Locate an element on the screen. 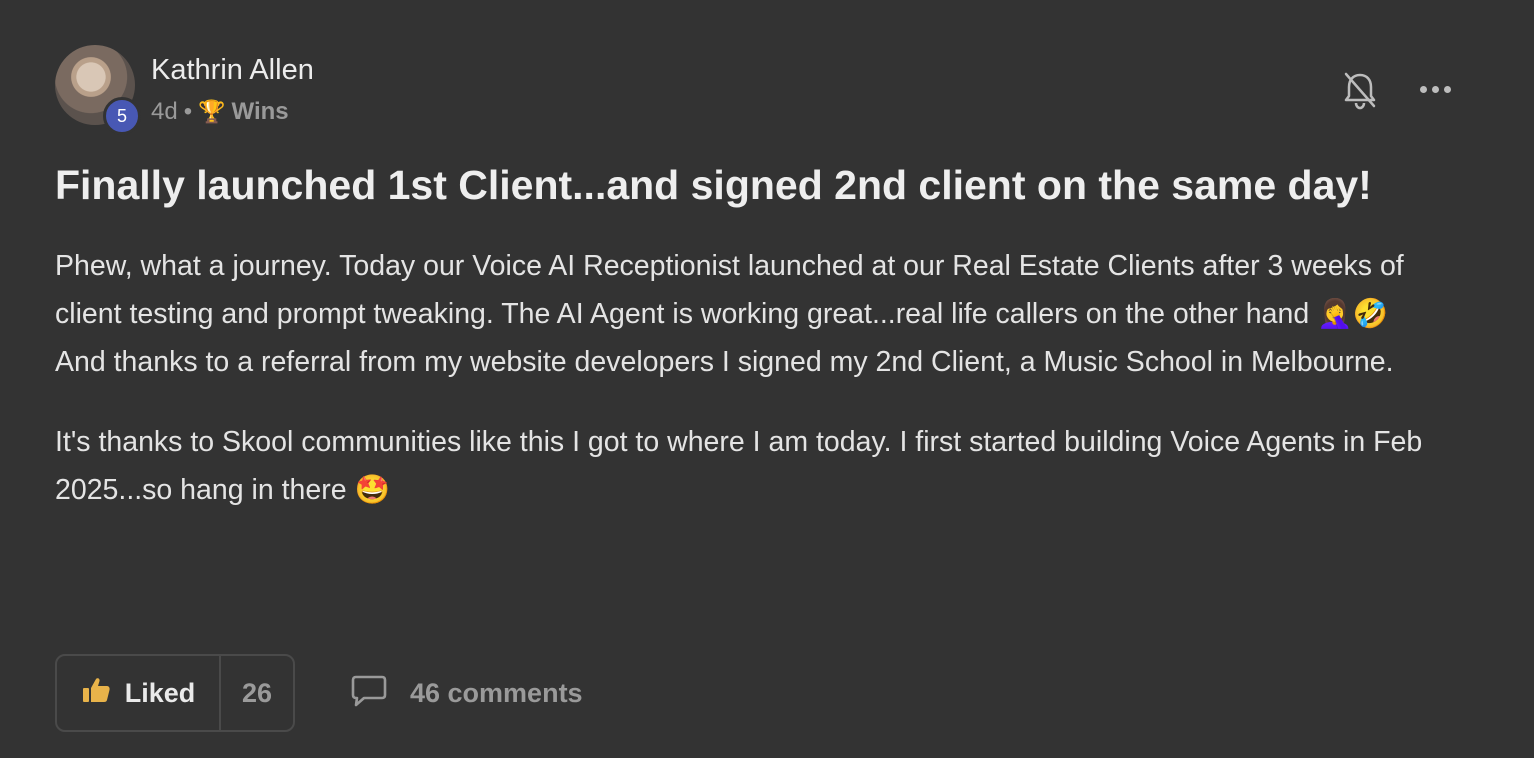  comments-link: 46 comments is located at coordinates (466, 693).